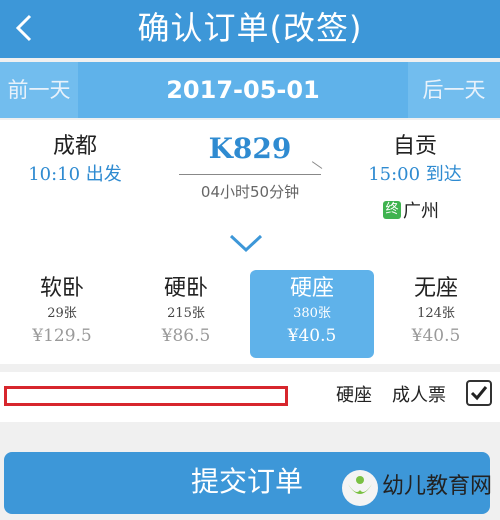  What do you see at coordinates (437, 486) in the screenshot?
I see `watermark-text: 幼儿教育网` at bounding box center [437, 486].